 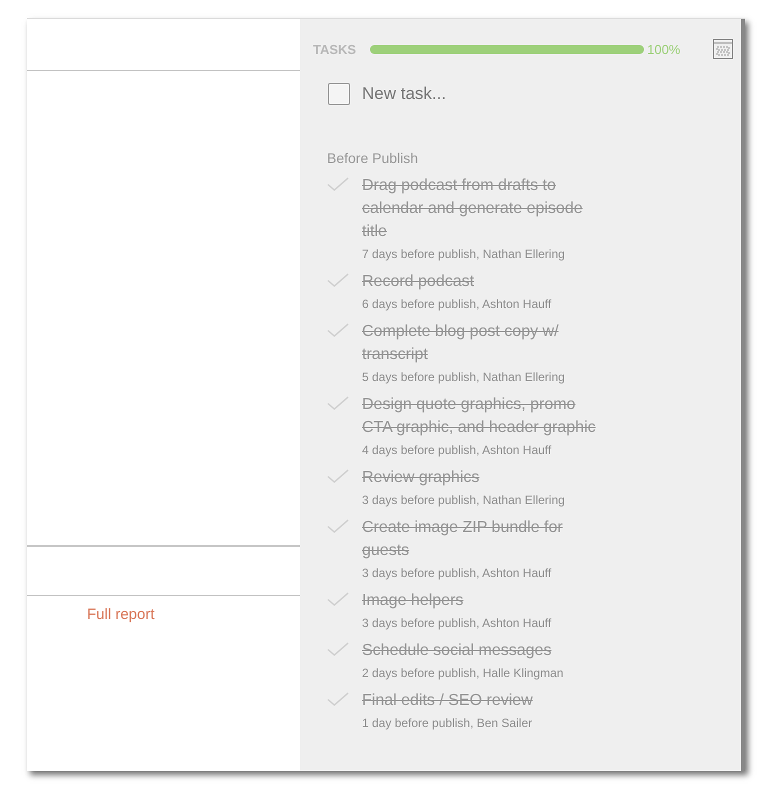 I want to click on calendar-icon, so click(x=723, y=49).